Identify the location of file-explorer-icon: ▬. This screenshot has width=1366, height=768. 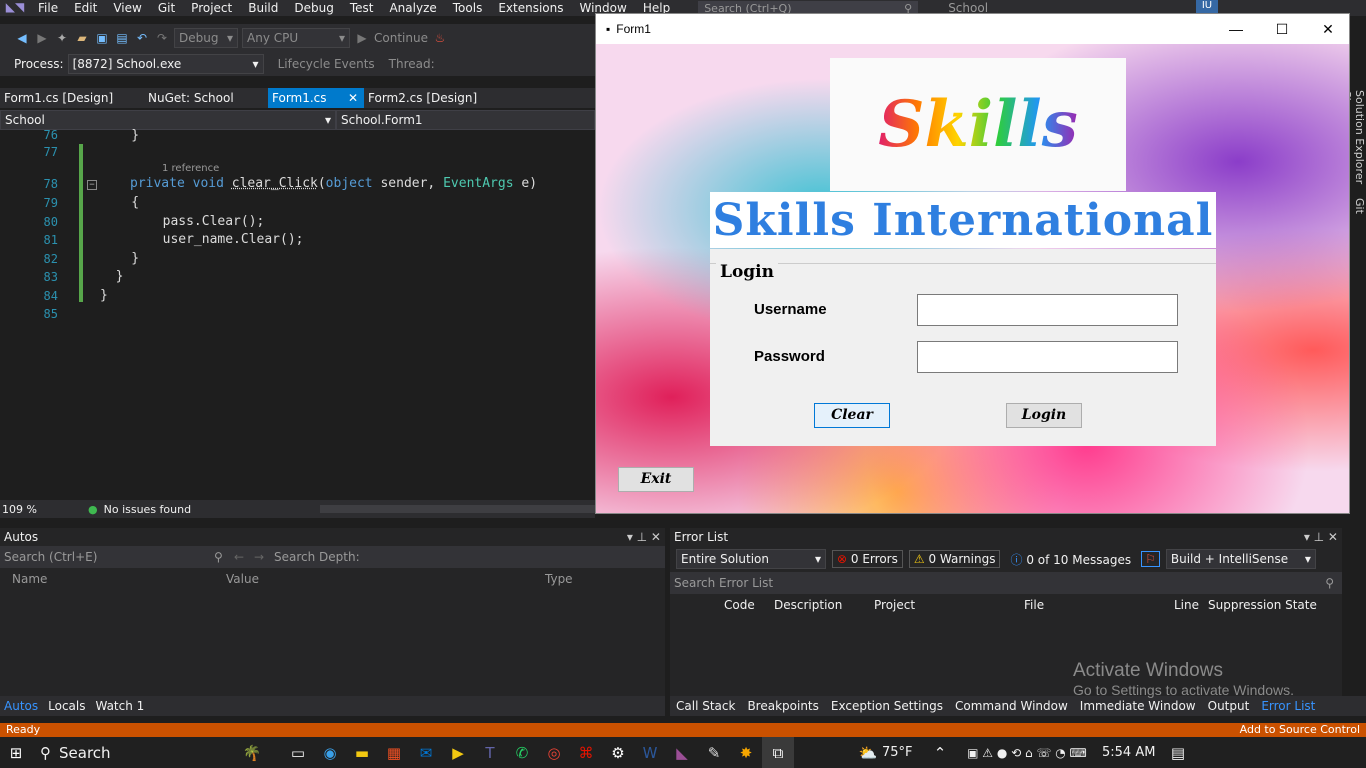
(362, 752).